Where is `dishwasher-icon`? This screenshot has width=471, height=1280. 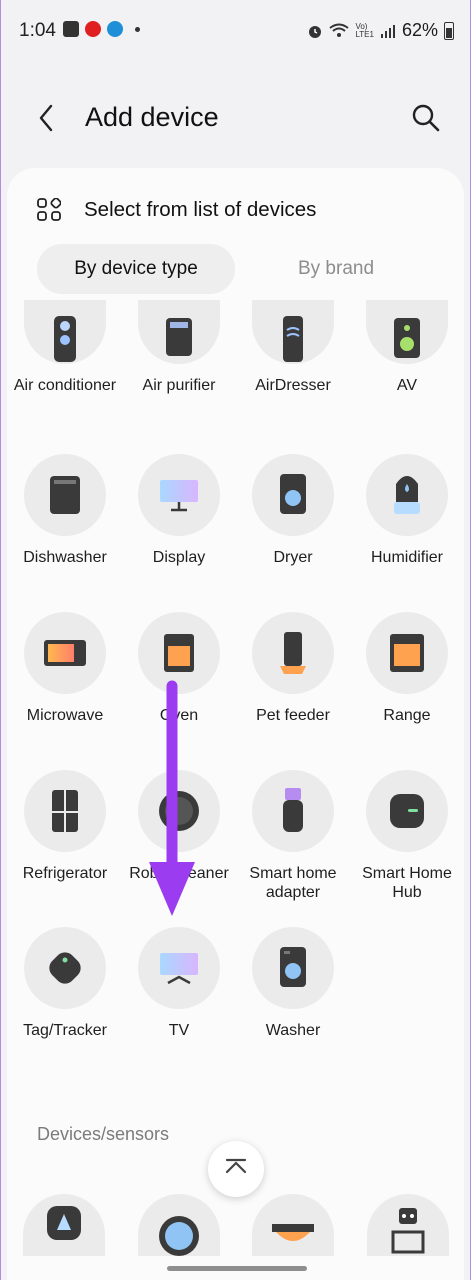 dishwasher-icon is located at coordinates (65, 495).